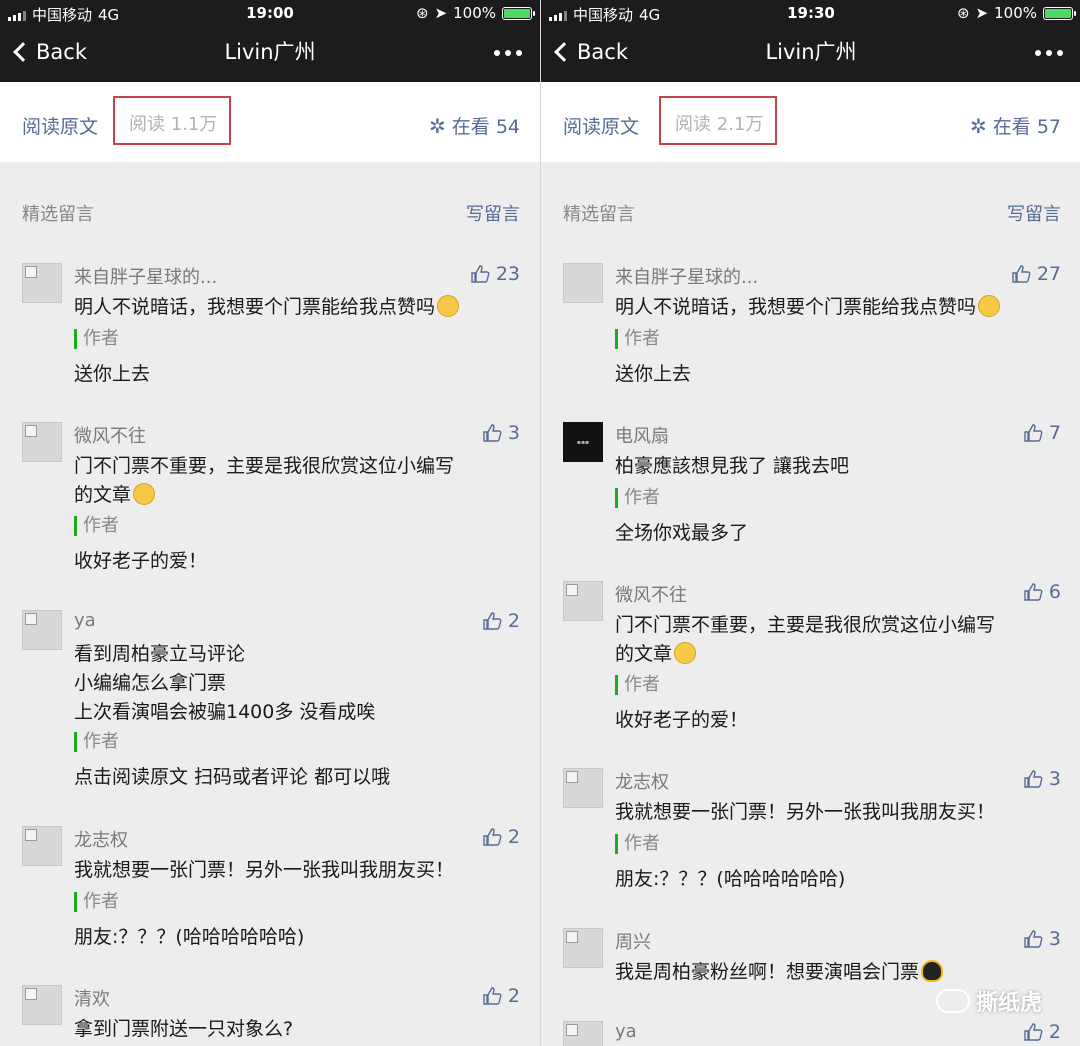  I want to click on like-button: 7, so click(1042, 433).